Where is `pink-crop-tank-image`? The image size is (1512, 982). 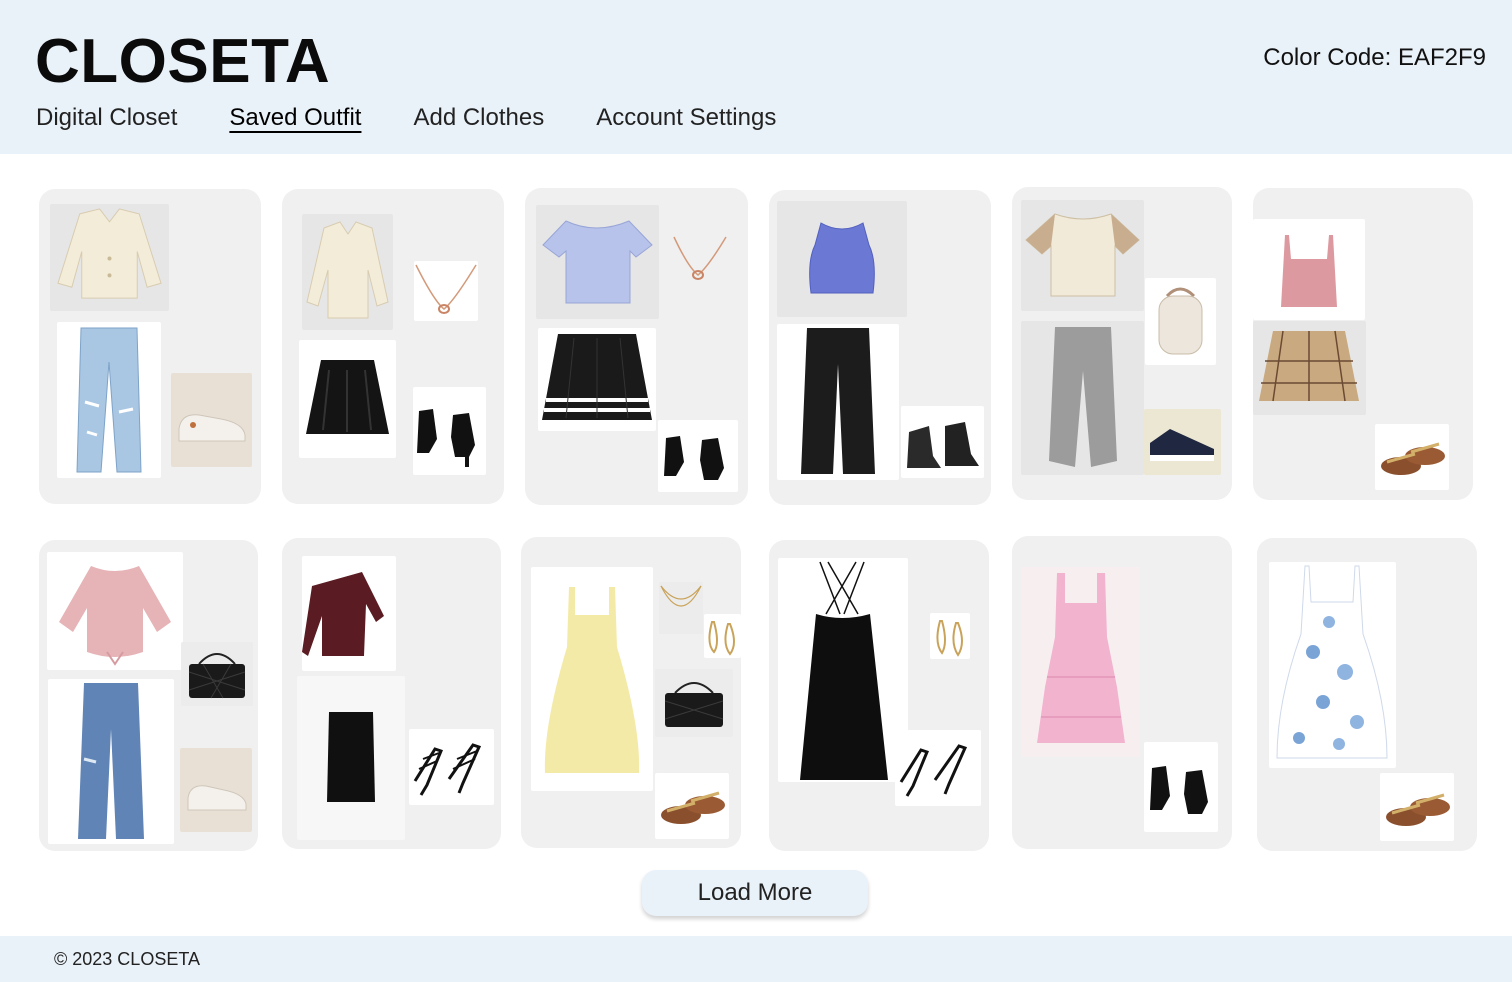
pink-crop-tank-image is located at coordinates (1309, 269).